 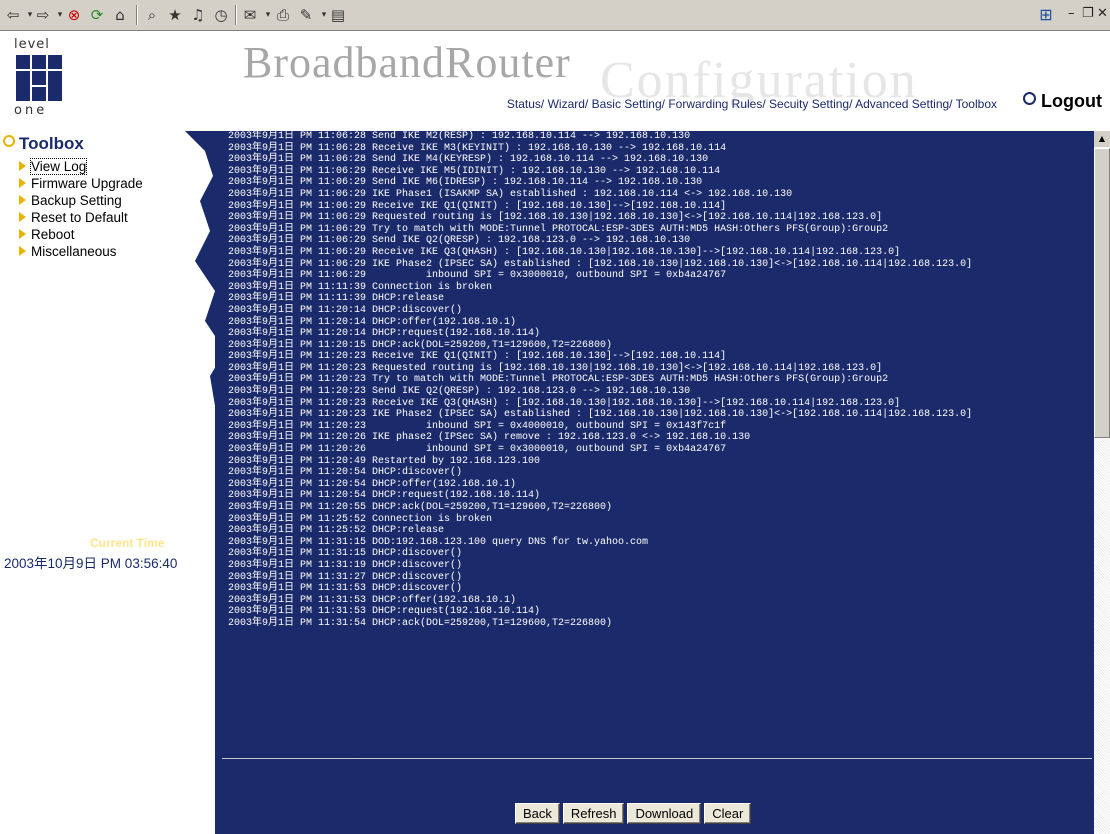 What do you see at coordinates (525, 104) in the screenshot?
I see `nav-status: Status/` at bounding box center [525, 104].